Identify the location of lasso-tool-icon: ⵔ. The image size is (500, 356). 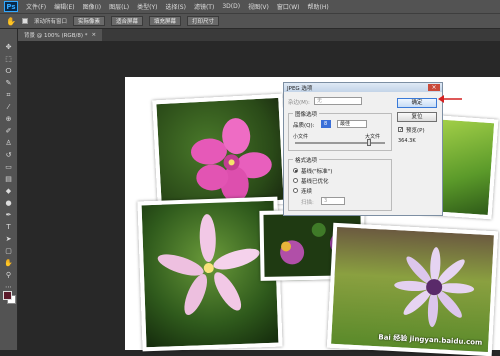
(9, 71).